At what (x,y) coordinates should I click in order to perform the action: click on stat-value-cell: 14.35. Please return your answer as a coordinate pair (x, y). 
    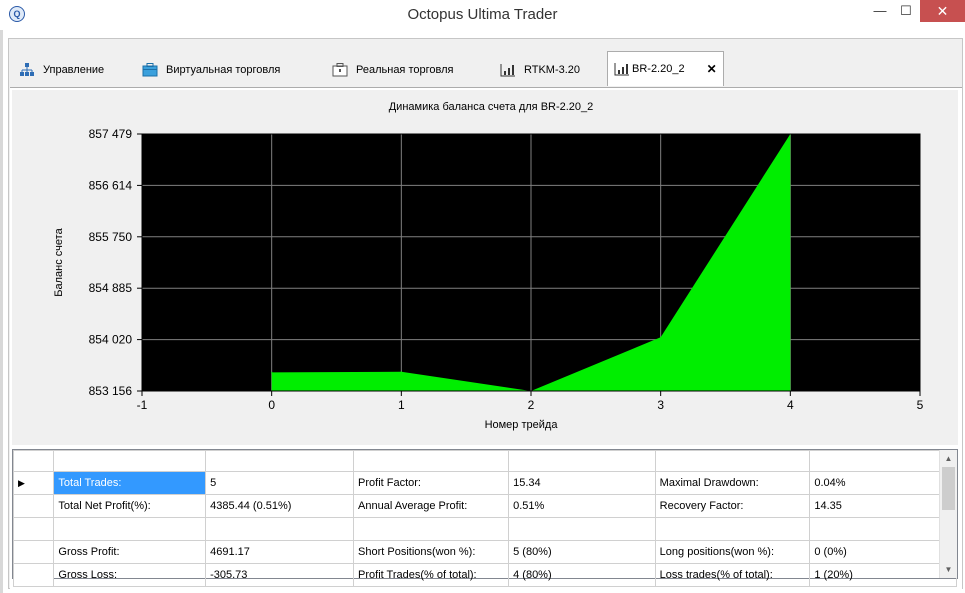
    Looking at the image, I should click on (883, 506).